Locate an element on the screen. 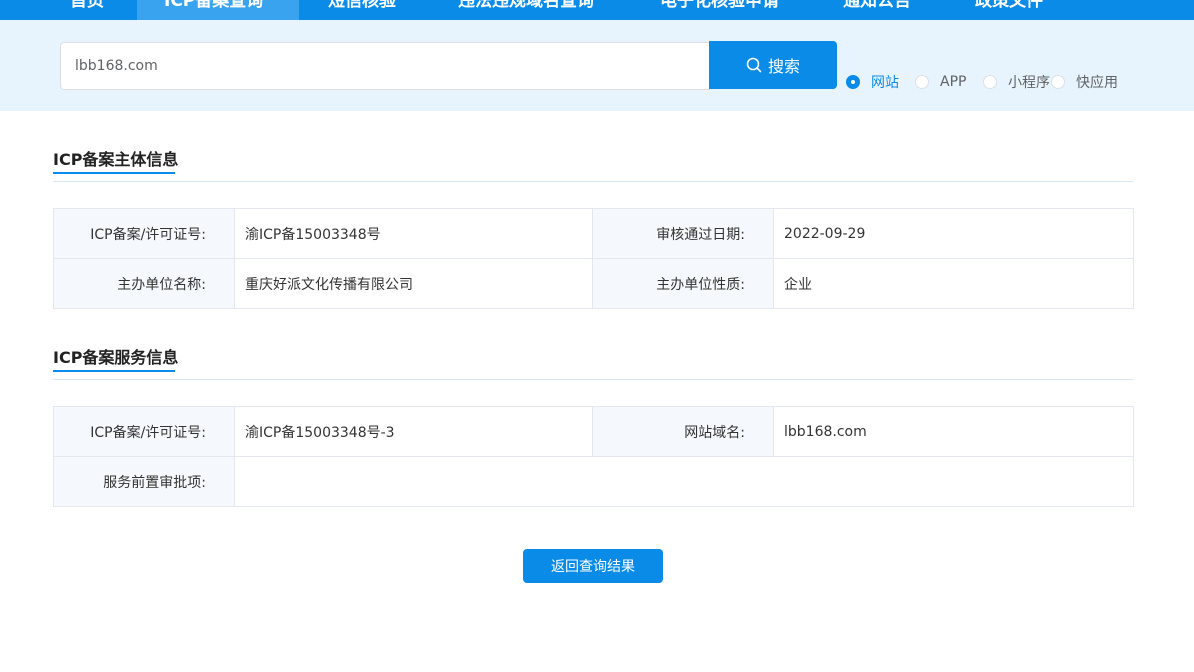 This screenshot has height=672, width=1194. table-row: 服务前置审批项: is located at coordinates (593, 481).